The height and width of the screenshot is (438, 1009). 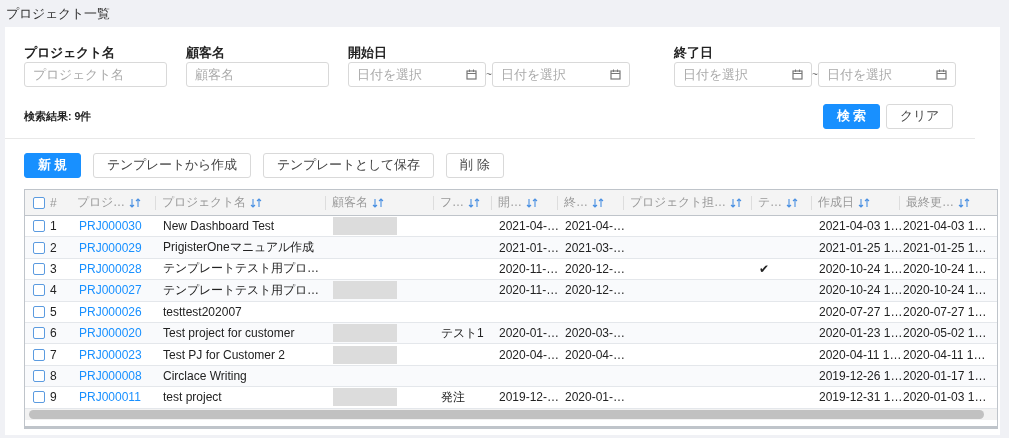 I want to click on project-id-link: PRJ000008, so click(x=110, y=375).